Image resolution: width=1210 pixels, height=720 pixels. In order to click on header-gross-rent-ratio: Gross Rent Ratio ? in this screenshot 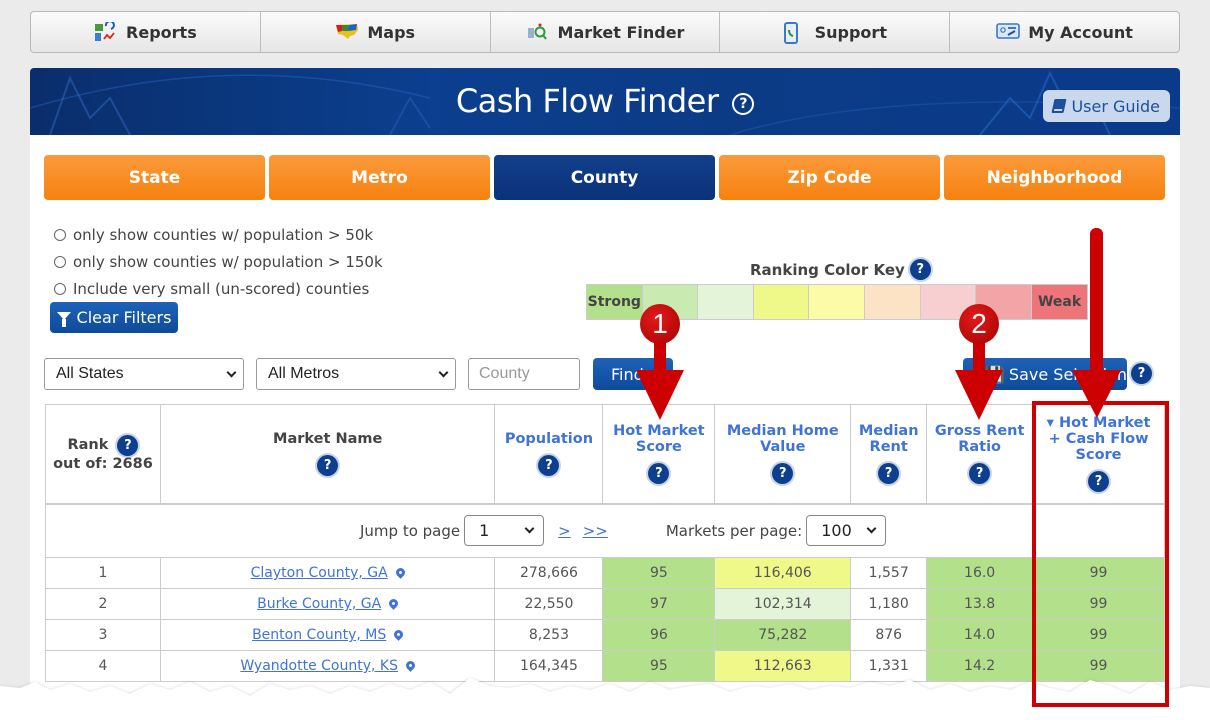, I will do `click(980, 454)`.